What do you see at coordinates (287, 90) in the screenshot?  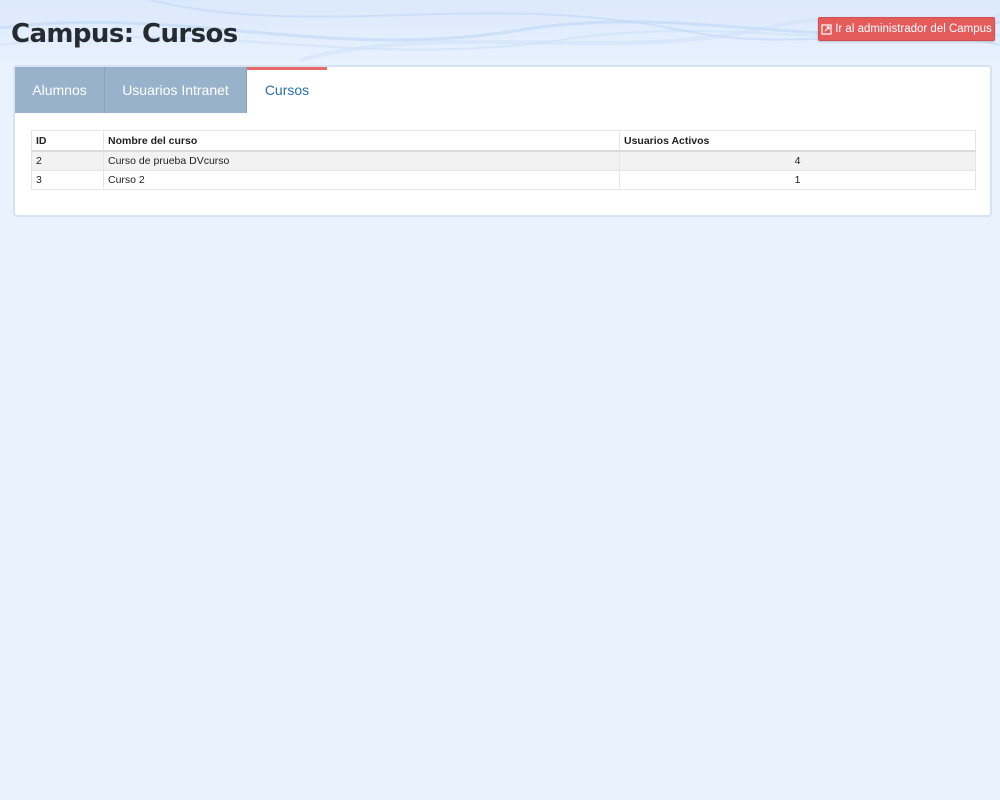 I see `tab-cursos: Cursos` at bounding box center [287, 90].